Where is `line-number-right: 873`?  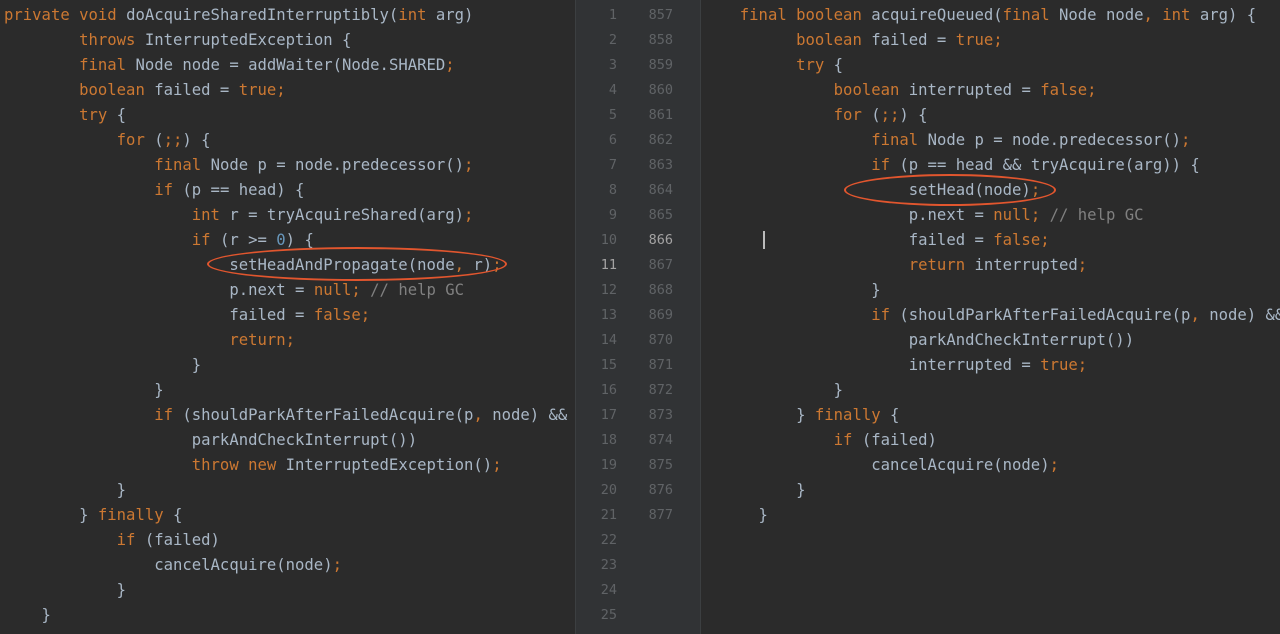 line-number-right: 873 is located at coordinates (660, 415).